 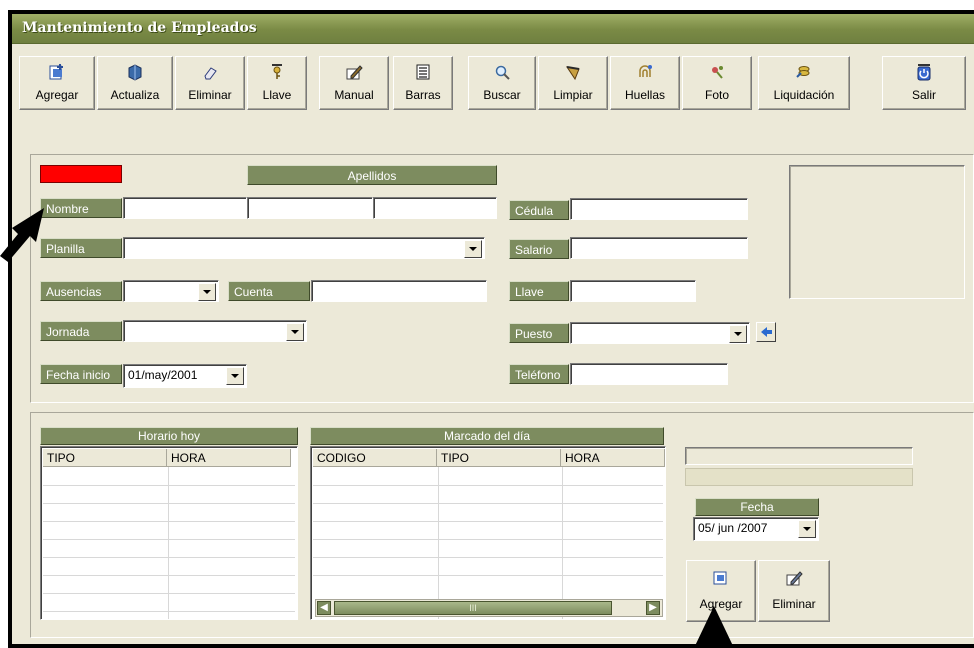 I want to click on manual-button: Manual, so click(x=354, y=83).